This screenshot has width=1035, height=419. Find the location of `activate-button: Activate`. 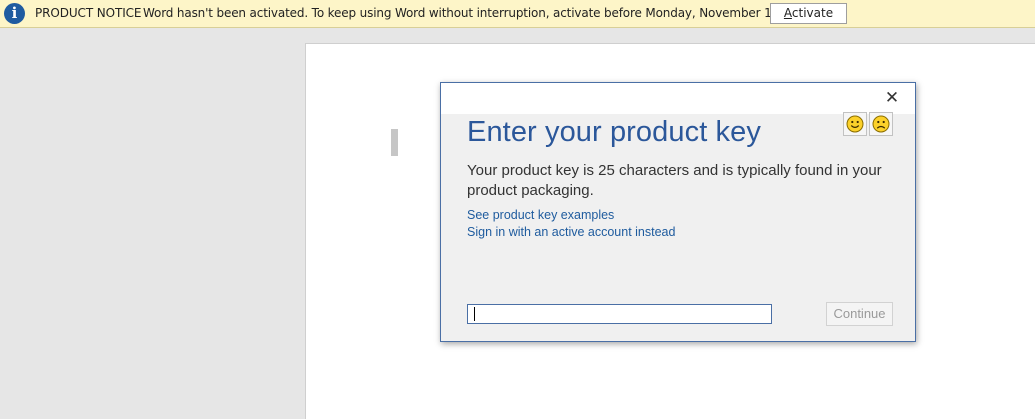

activate-button: Activate is located at coordinates (808, 13).